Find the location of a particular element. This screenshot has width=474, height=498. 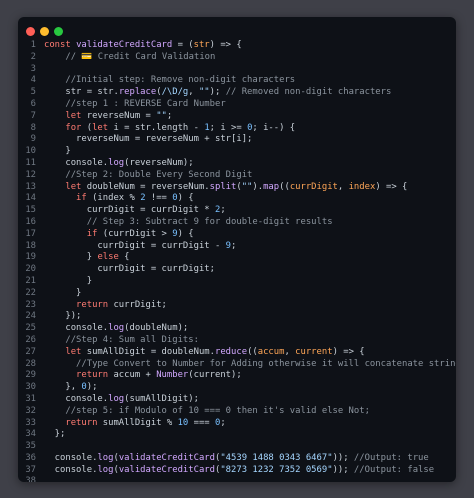

code-token: //step 1 : REVERSE Card Number is located at coordinates (135, 103).